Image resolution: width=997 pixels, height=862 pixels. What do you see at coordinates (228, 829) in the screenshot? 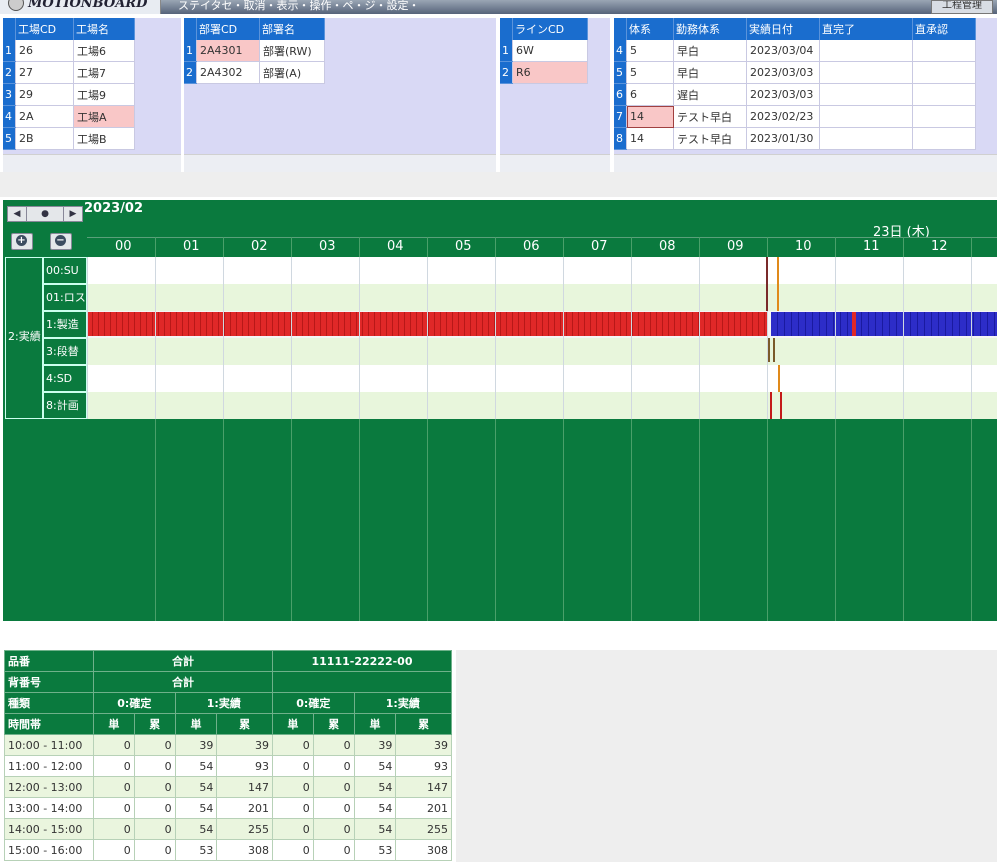
I see `table-row: 14:00 - 15:00 0 0 54 255 0 0 54 255` at bounding box center [228, 829].